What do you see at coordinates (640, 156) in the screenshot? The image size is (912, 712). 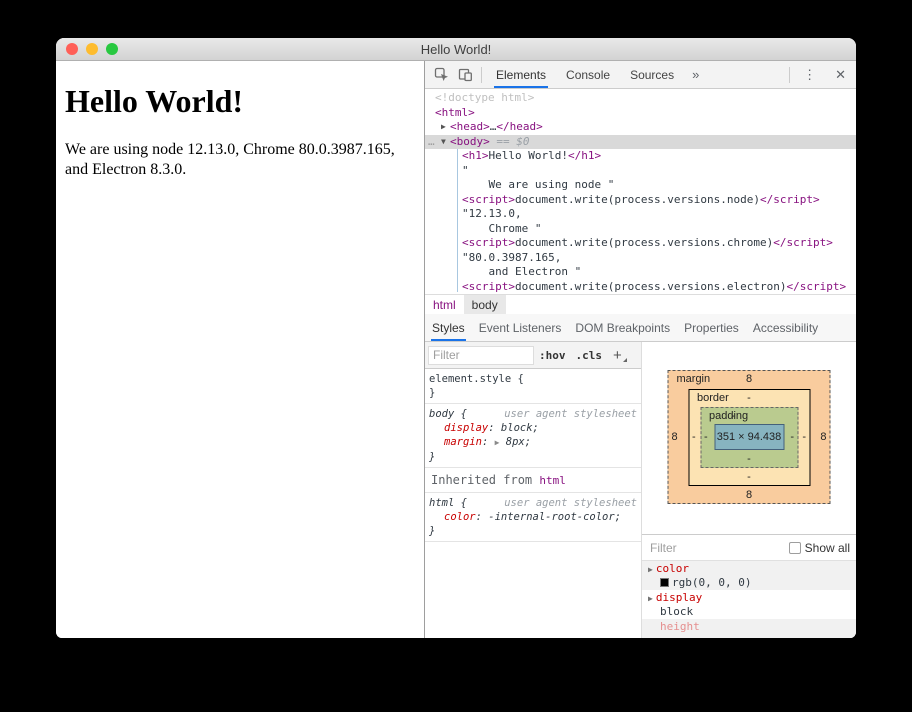 I see `tree-line: <h1>Hello World!</h1>` at bounding box center [640, 156].